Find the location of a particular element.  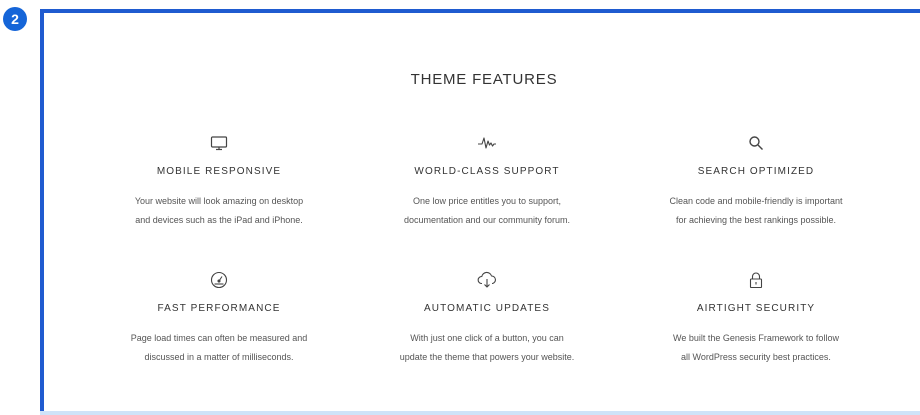

cloud-download-icon is located at coordinates (487, 280).